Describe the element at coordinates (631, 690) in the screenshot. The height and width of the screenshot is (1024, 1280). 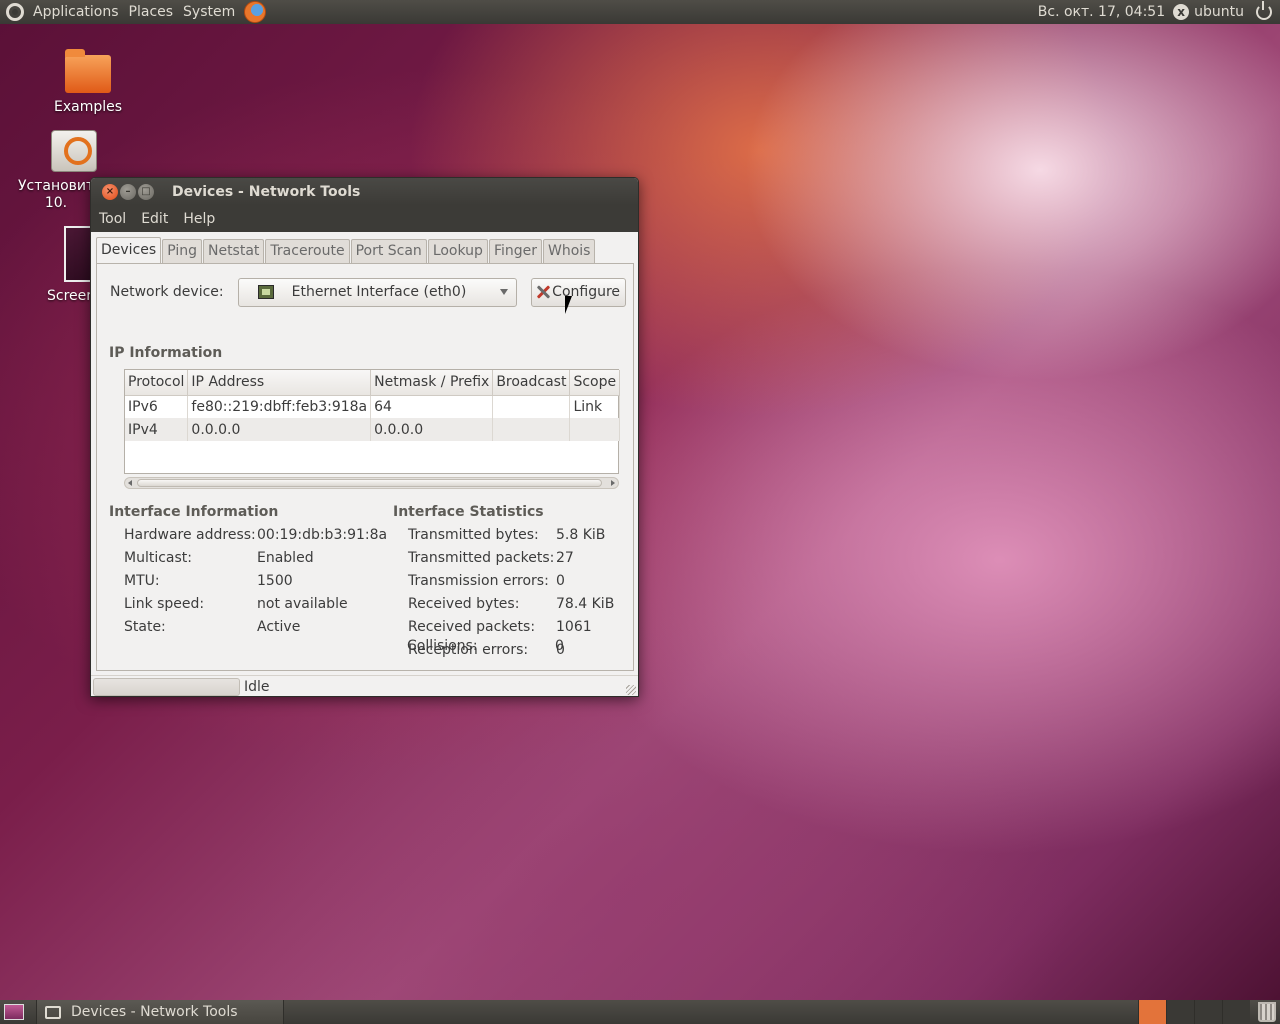
I see `resize-grip-icon` at that location.